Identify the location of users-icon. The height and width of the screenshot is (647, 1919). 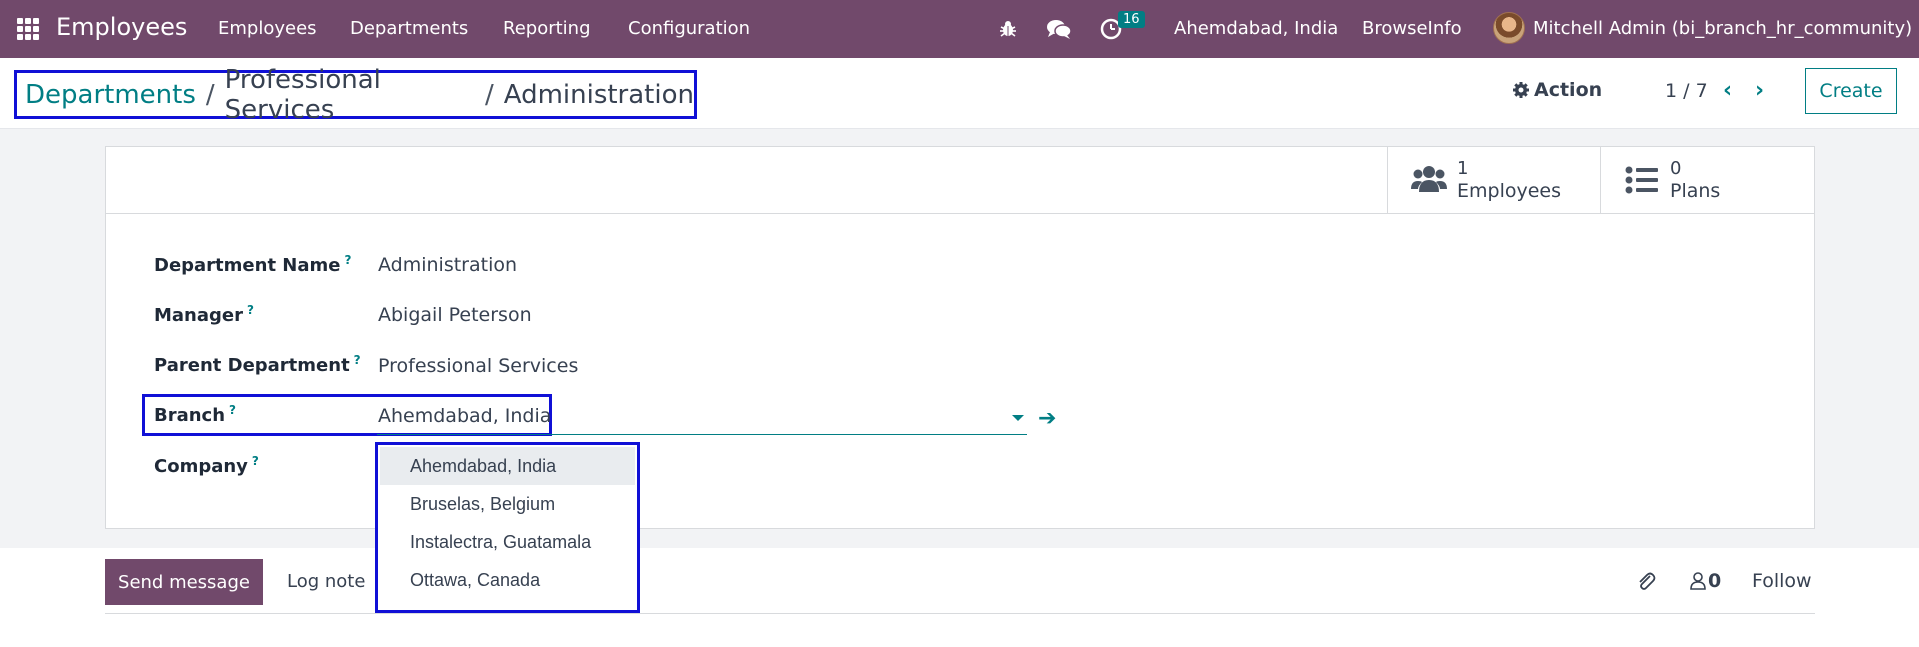
(1429, 179).